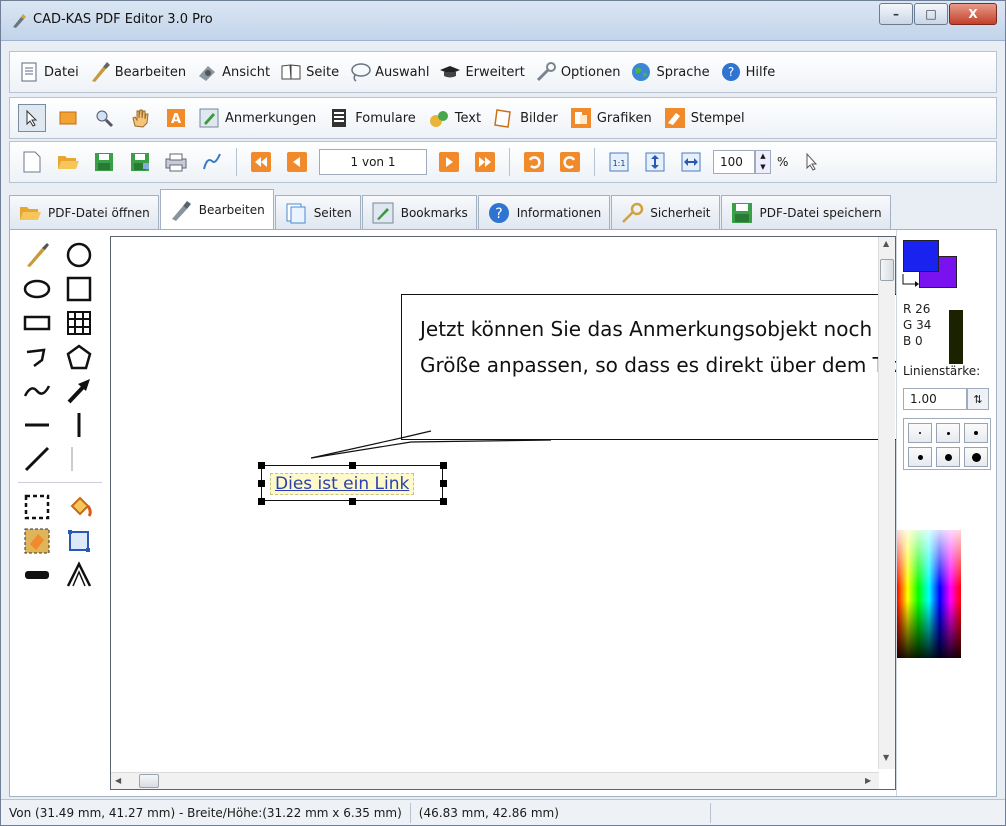 This screenshot has height=826, width=1006. What do you see at coordinates (37, 357) in the screenshot?
I see `polyline-tool-icon` at bounding box center [37, 357].